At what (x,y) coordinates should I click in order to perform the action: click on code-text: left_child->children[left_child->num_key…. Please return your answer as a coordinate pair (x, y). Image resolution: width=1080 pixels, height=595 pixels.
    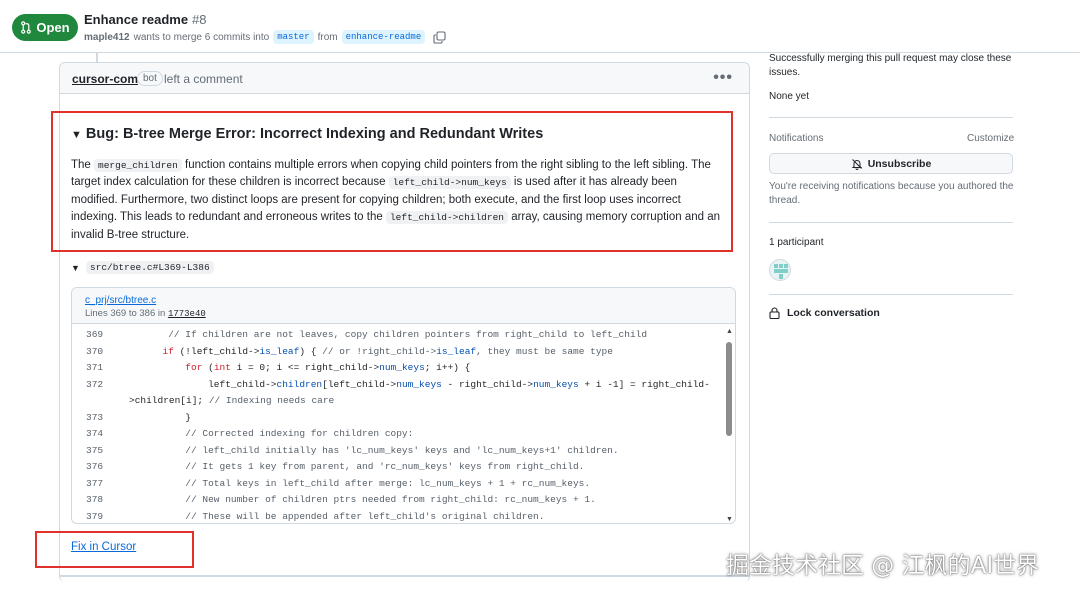
    Looking at the image, I should click on (459, 384).